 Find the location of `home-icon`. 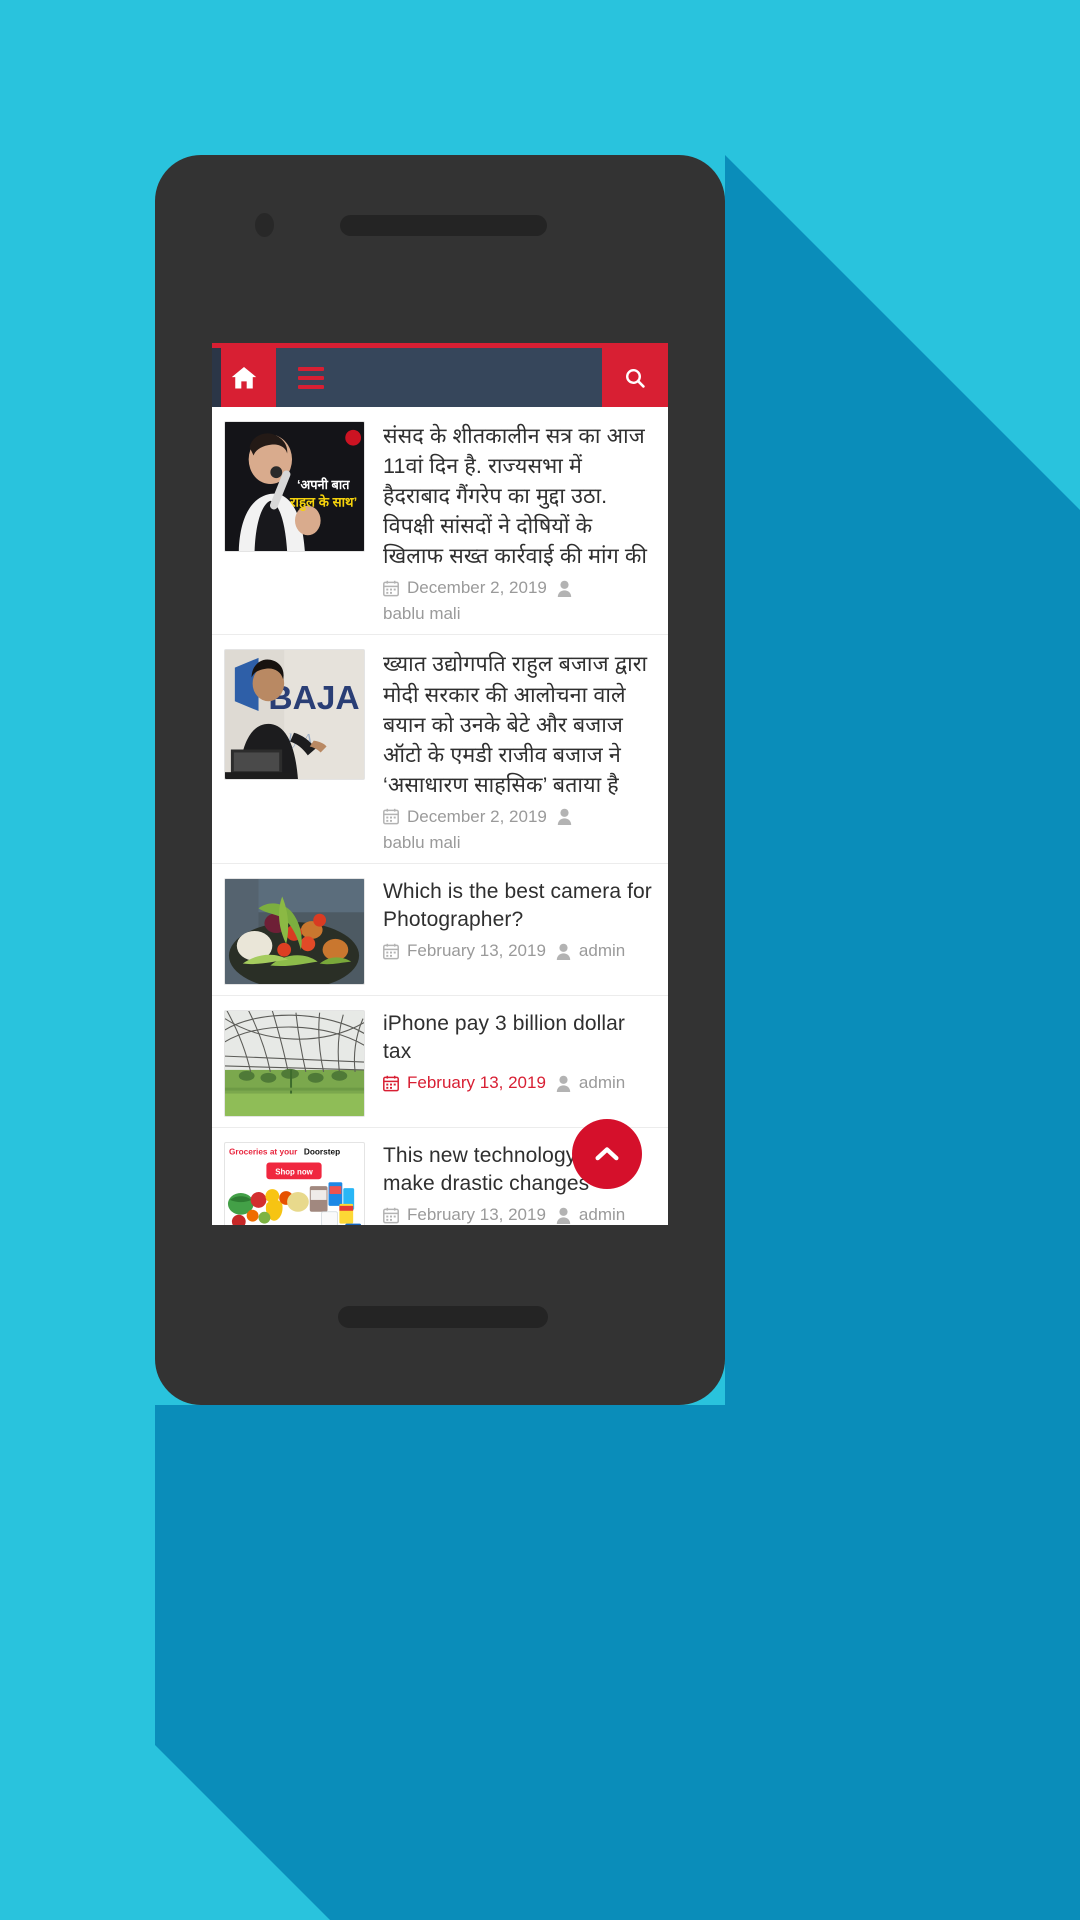

home-icon is located at coordinates (244, 377).